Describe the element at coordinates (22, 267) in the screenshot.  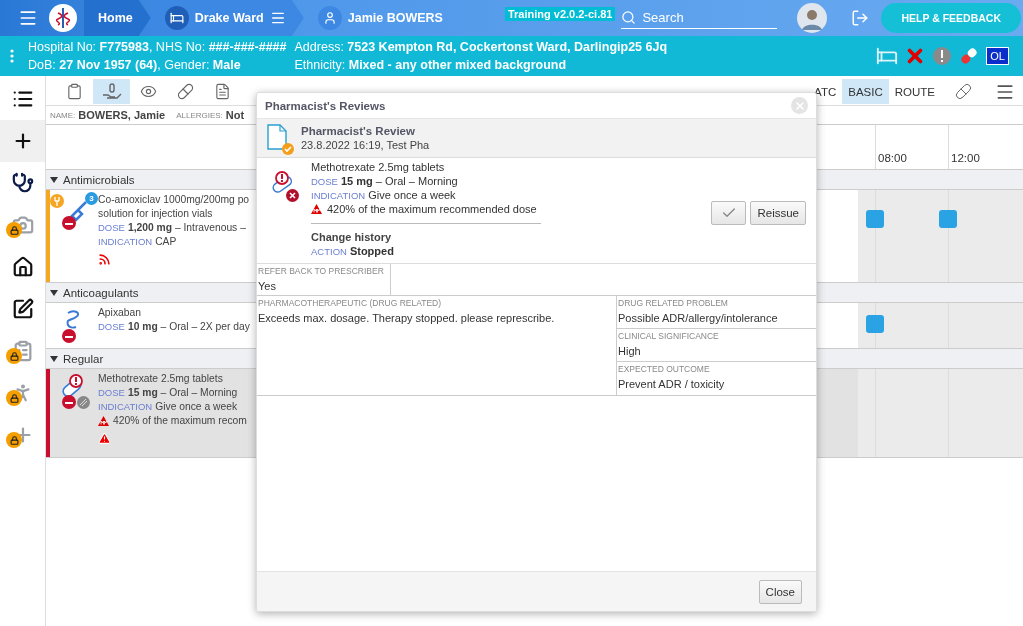
I see `house-icon` at that location.